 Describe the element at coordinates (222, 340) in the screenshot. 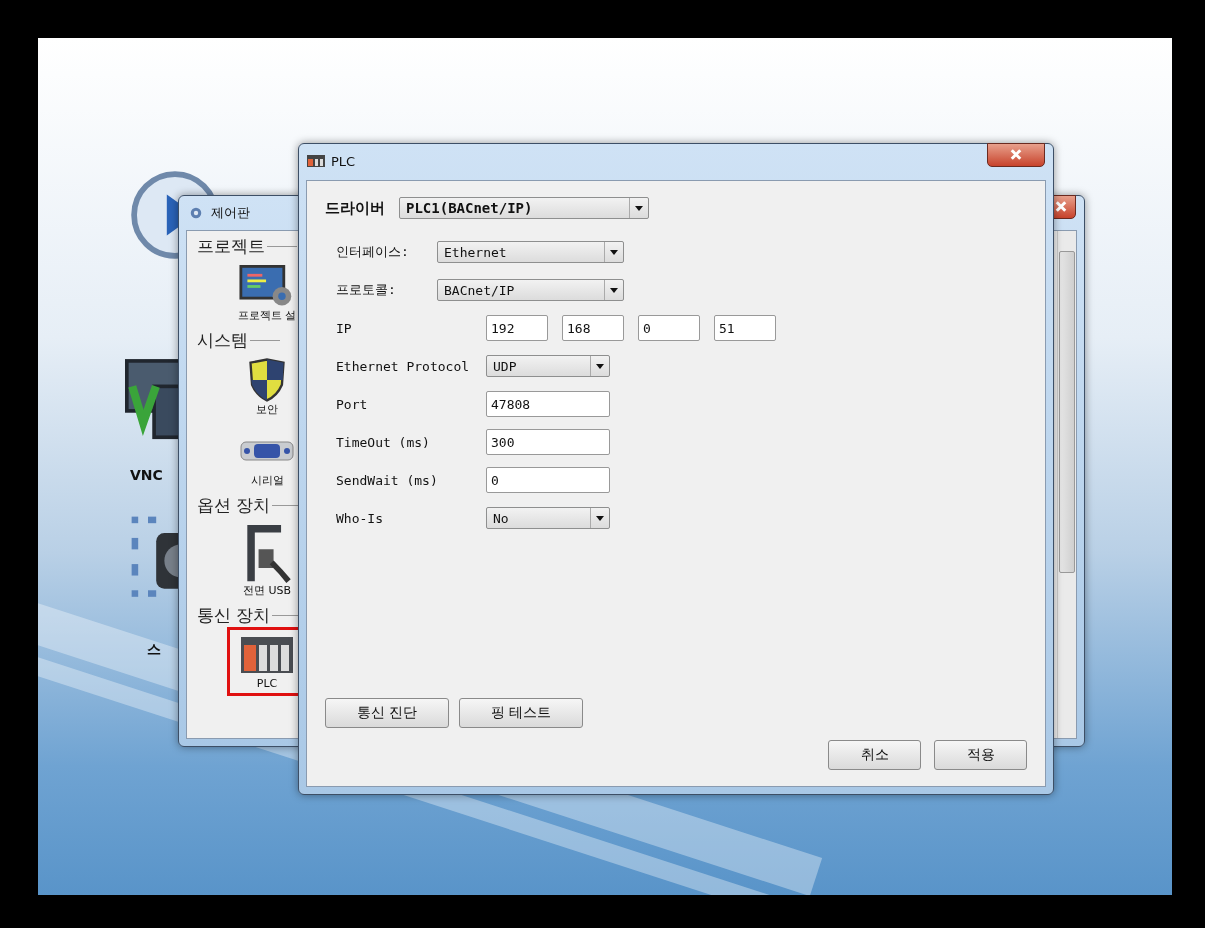

I see `section-title: 시스템` at that location.